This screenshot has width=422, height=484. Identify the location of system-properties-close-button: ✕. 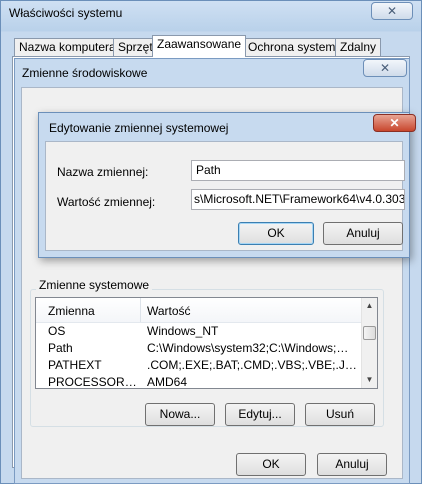
(392, 11).